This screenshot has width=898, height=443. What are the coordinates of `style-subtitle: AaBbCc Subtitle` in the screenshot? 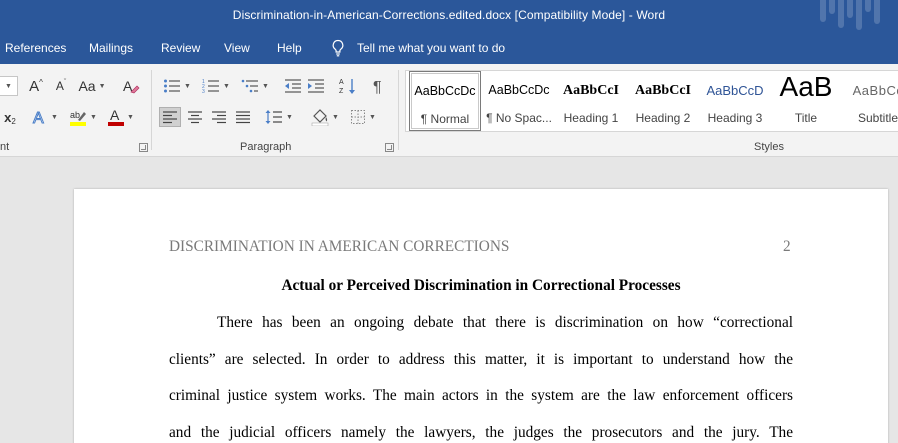 It's located at (870, 101).